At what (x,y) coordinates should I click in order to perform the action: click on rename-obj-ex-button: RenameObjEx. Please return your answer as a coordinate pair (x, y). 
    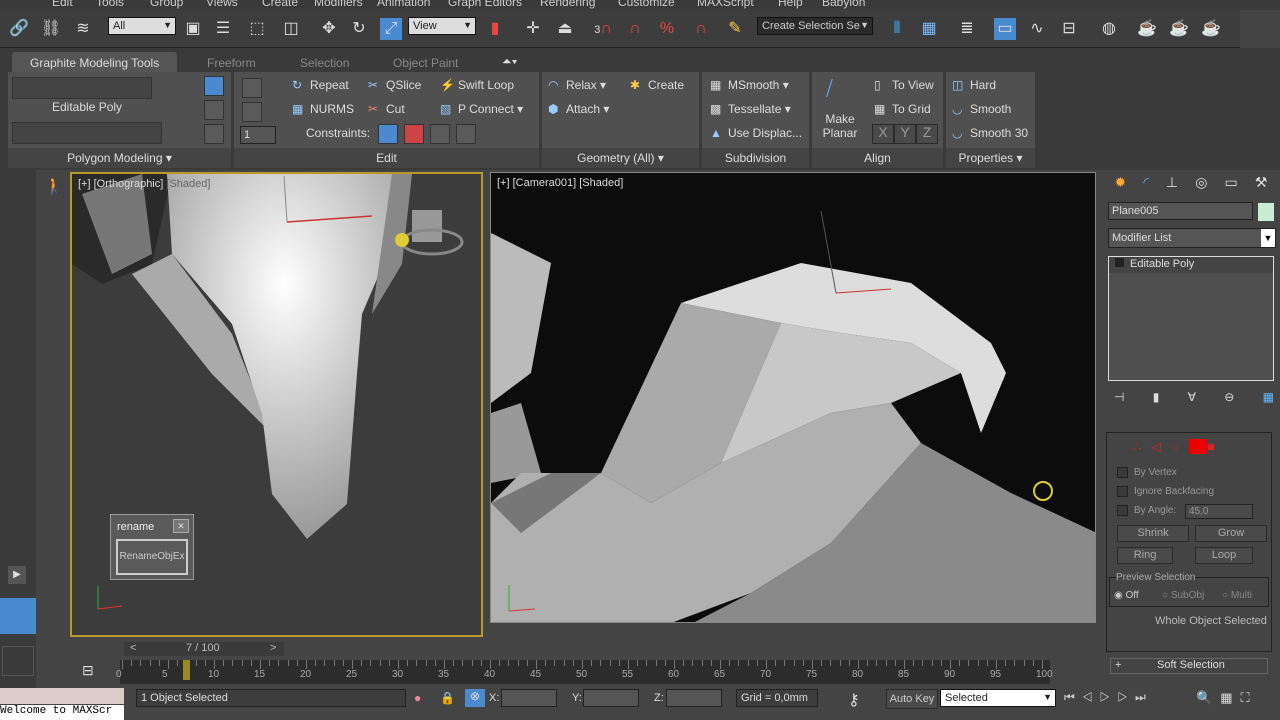
    Looking at the image, I should click on (152, 557).